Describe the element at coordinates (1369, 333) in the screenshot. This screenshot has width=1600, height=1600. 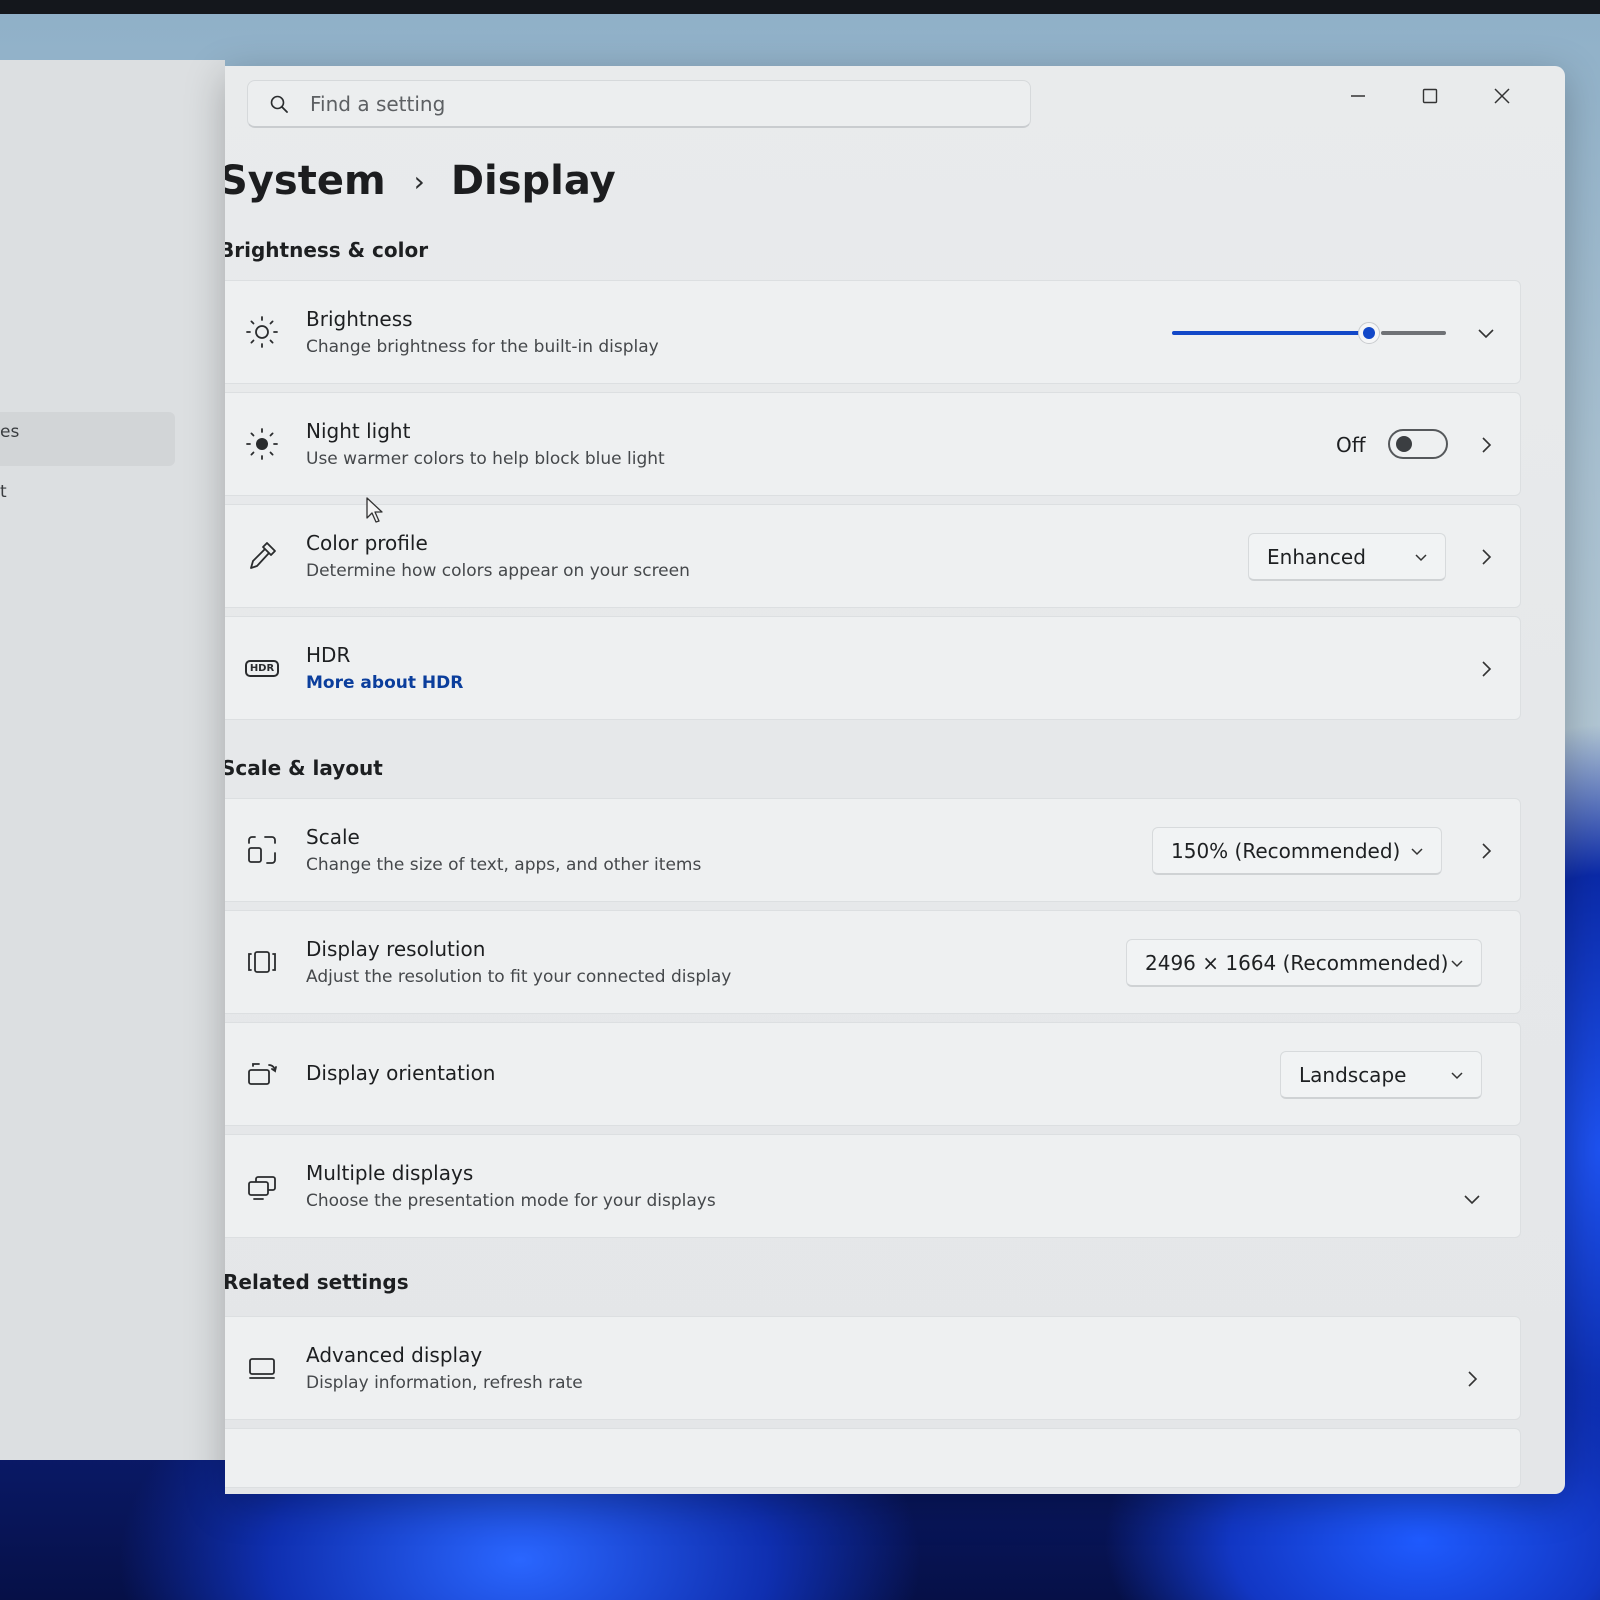
I see `brightness-slider-thumb` at that location.